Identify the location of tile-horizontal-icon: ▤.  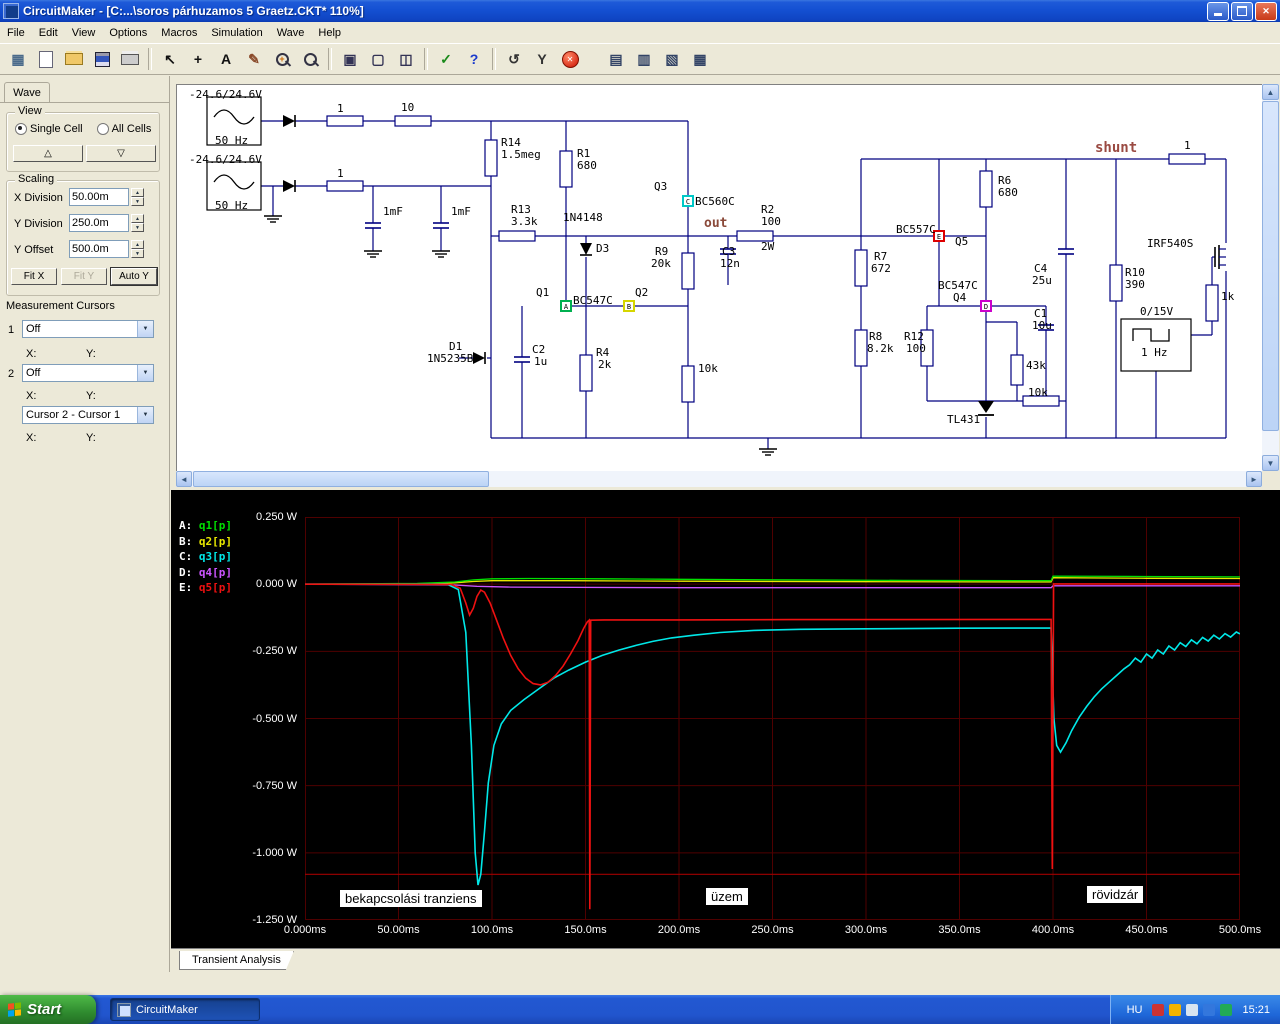
(616, 59).